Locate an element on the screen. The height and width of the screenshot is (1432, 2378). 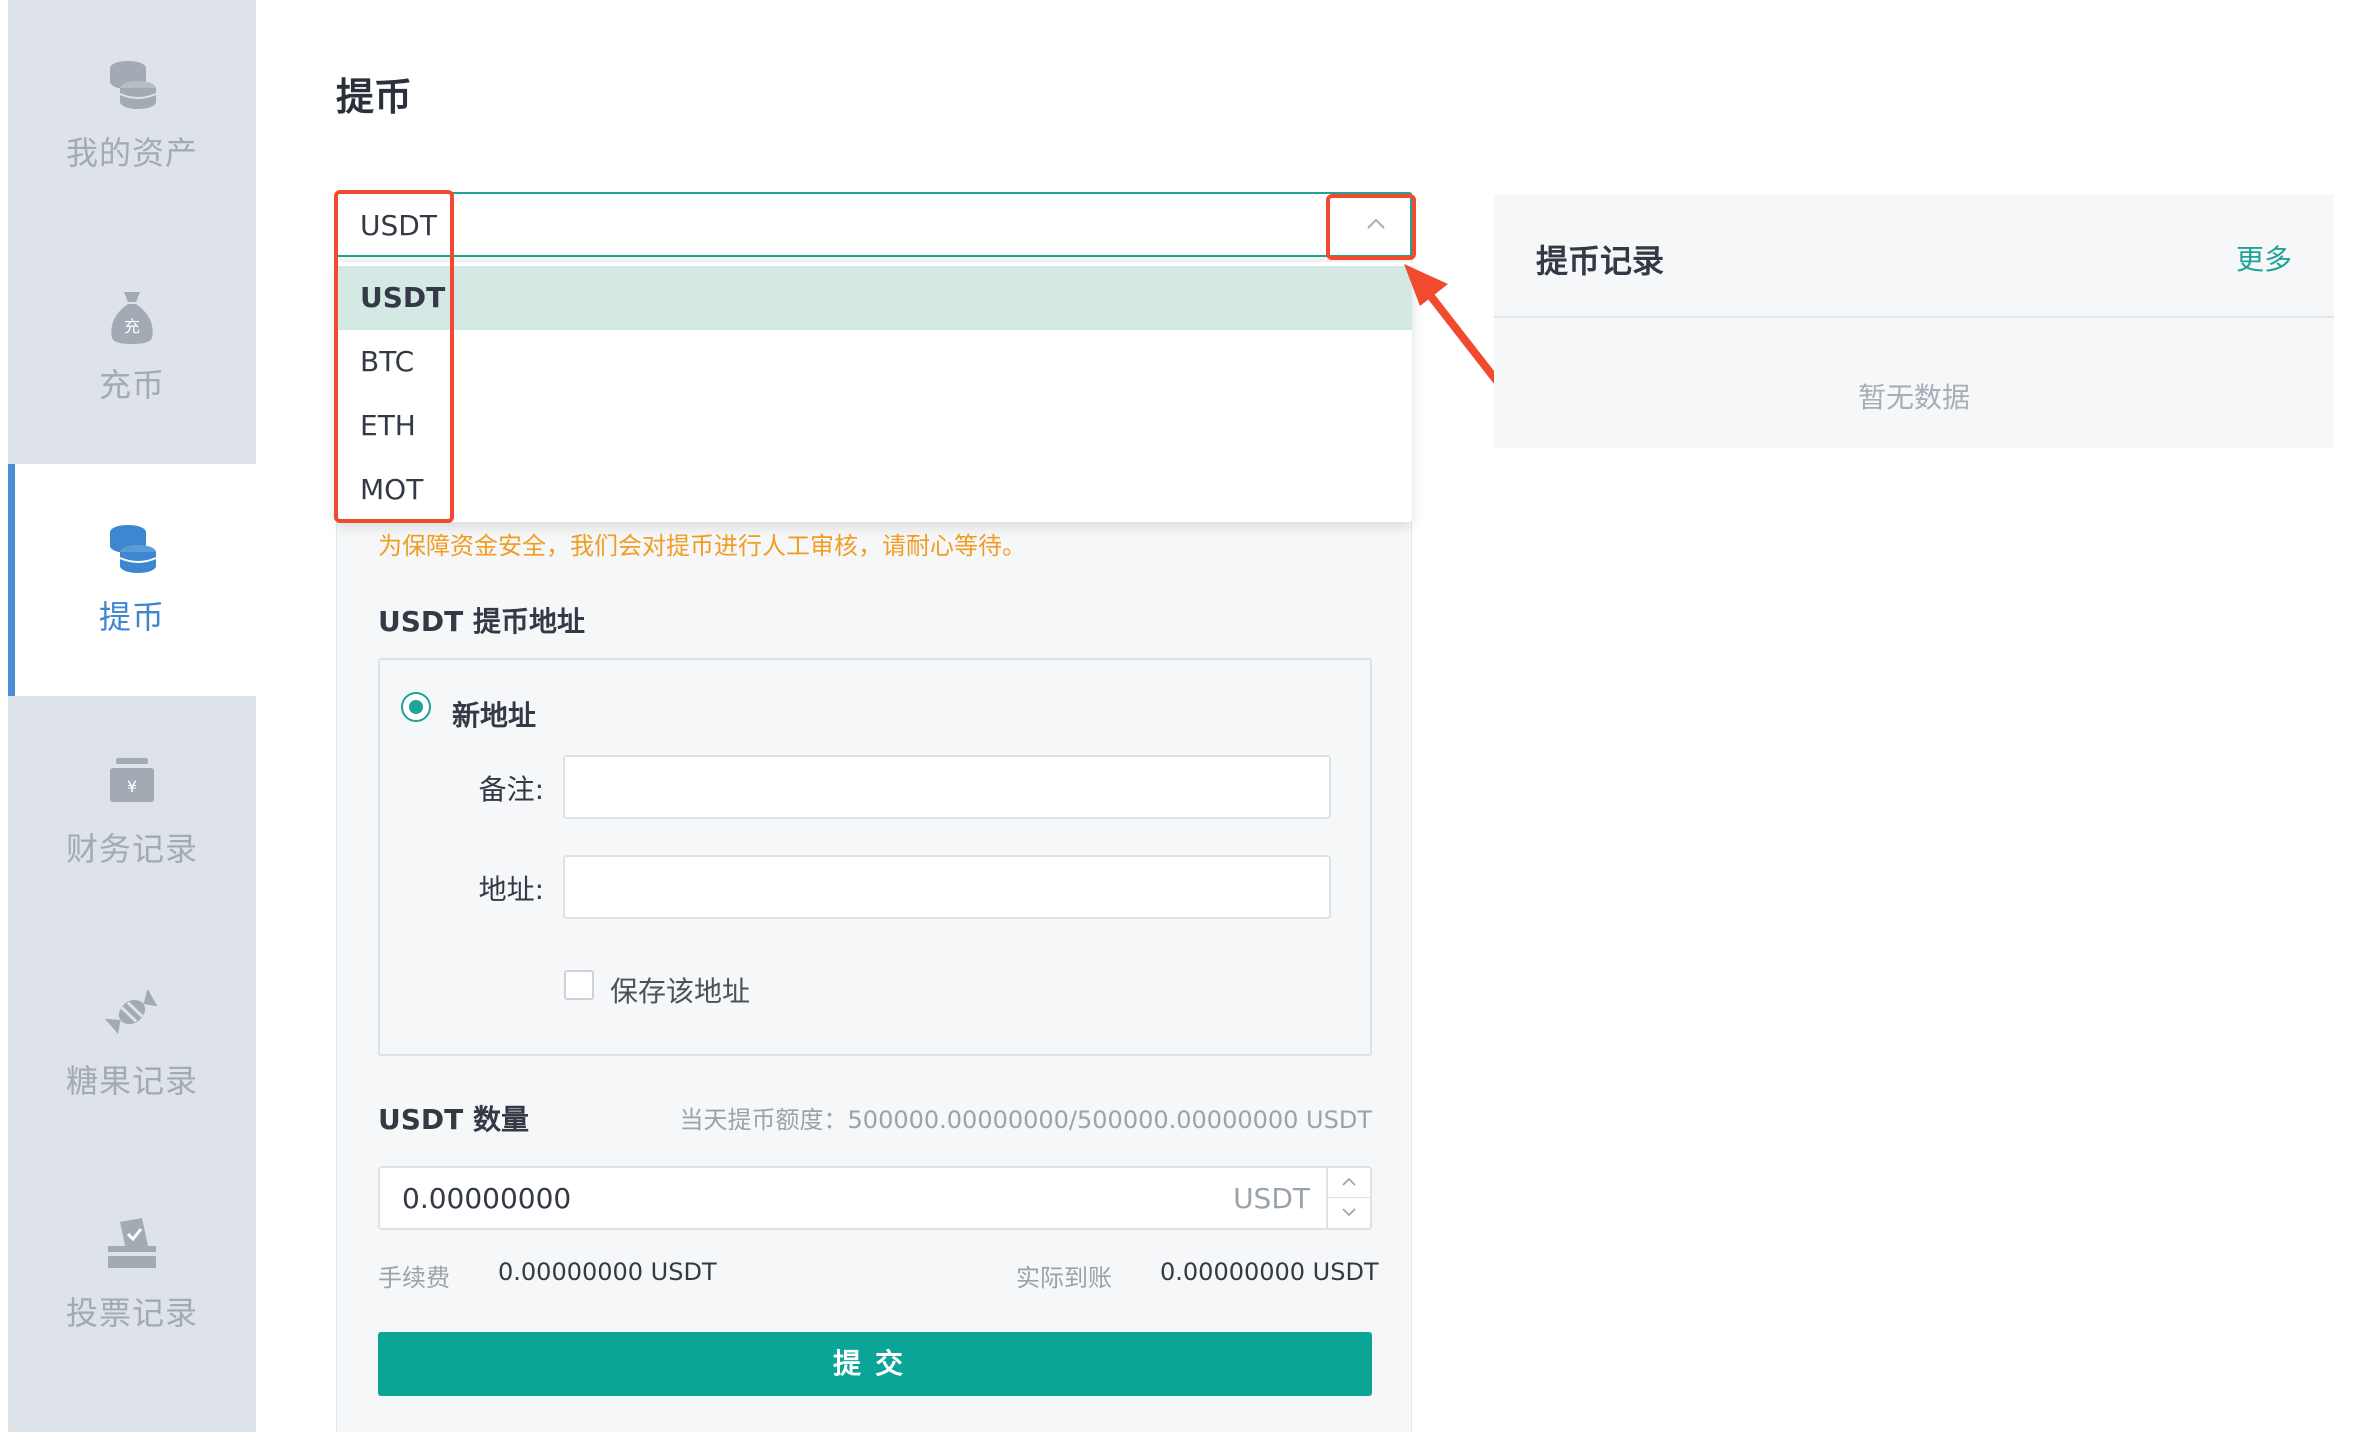
sidebar-item-finance-records: ¥ 财务记录 is located at coordinates (132, 812).